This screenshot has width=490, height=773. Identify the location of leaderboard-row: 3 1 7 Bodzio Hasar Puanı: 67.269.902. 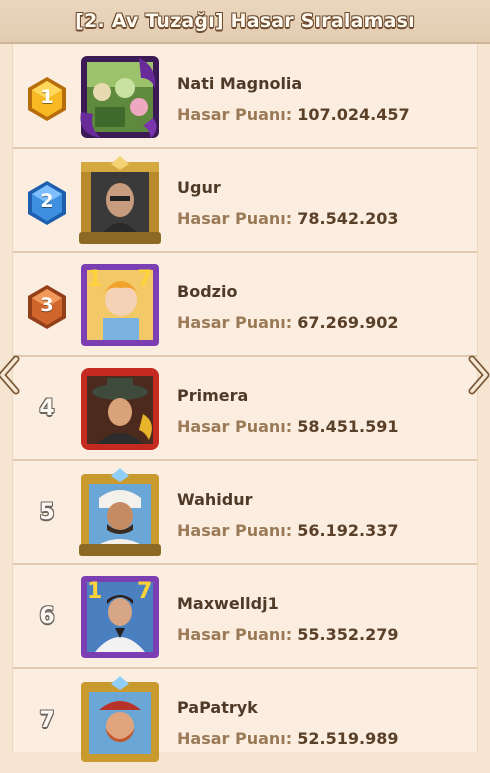
(245, 305).